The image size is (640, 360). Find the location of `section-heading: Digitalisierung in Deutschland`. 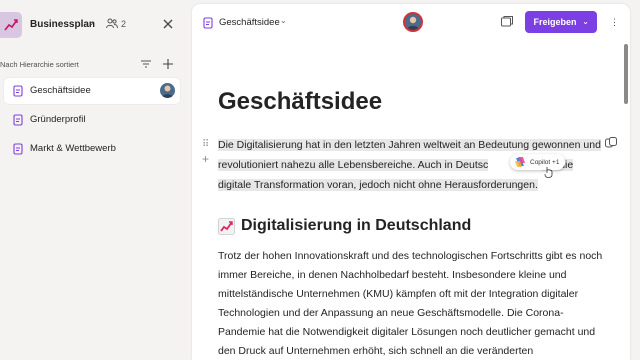

section-heading: Digitalisierung in Deutschland is located at coordinates (344, 226).